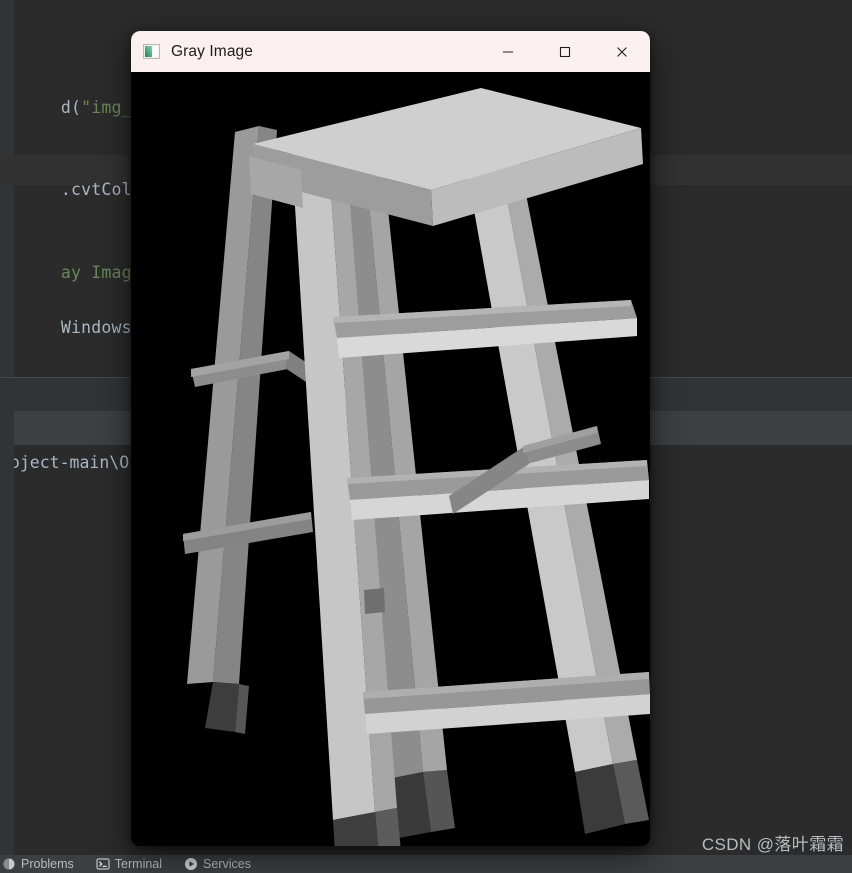 The image size is (852, 873). Describe the element at coordinates (138, 864) in the screenshot. I see `status-item-label: Terminal` at that location.